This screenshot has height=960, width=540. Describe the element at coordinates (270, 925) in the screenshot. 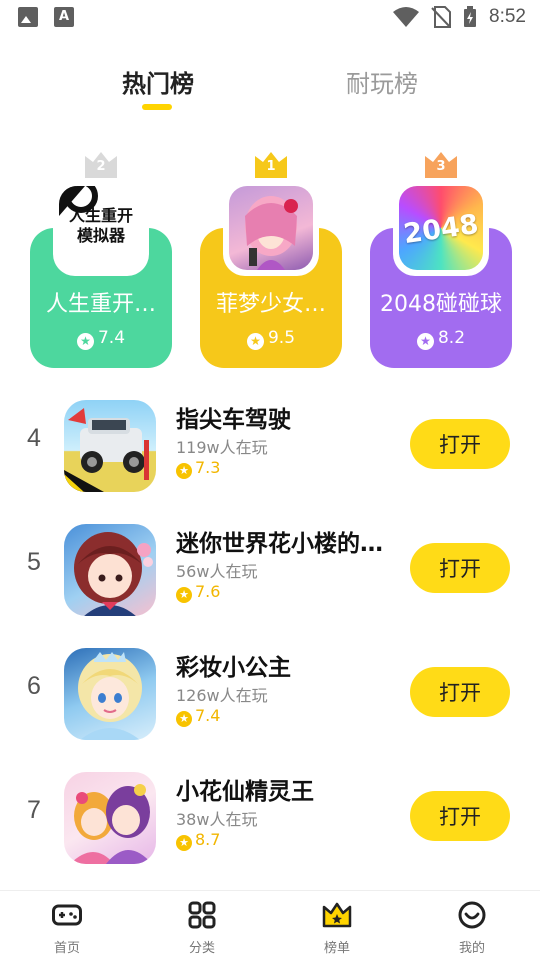

I see `bottom-nav: 首页 分类 榜单 我的` at that location.